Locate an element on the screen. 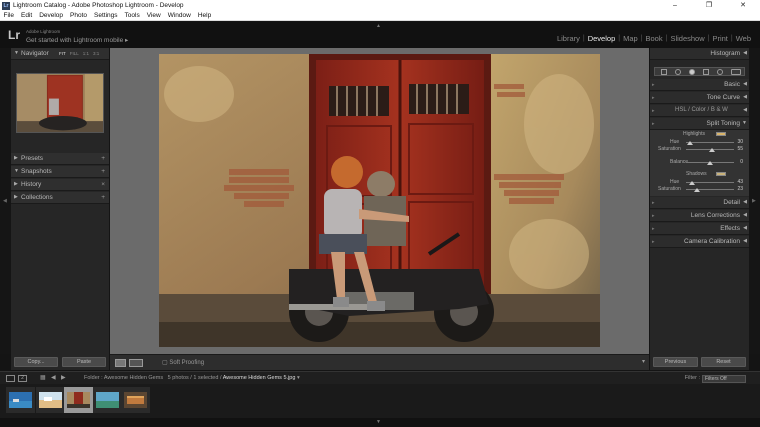  menu-photo: Photo is located at coordinates (79, 15).